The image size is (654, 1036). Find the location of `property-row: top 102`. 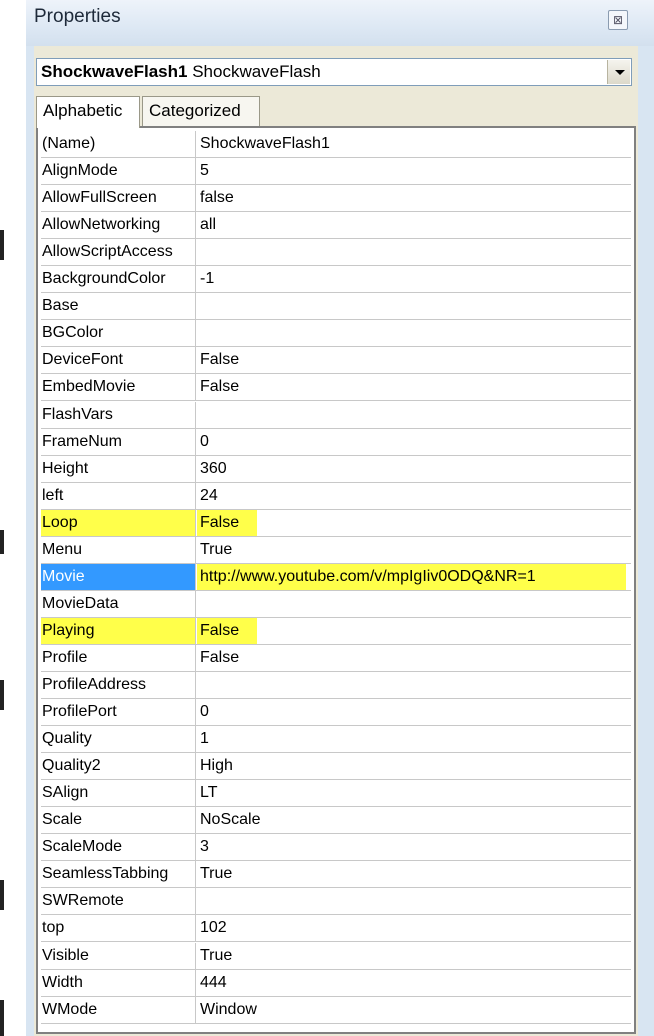

property-row: top 102 is located at coordinates (336, 929).